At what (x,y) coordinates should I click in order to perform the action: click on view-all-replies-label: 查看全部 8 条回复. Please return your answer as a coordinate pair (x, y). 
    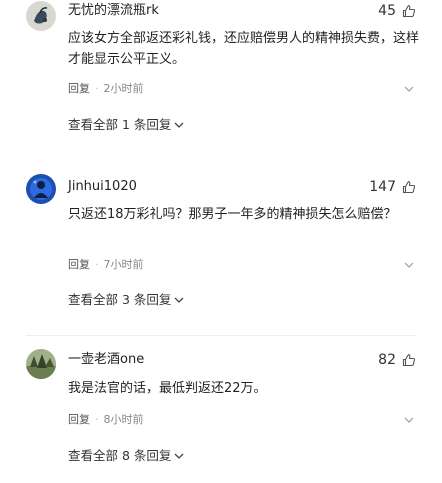
    Looking at the image, I should click on (120, 455).